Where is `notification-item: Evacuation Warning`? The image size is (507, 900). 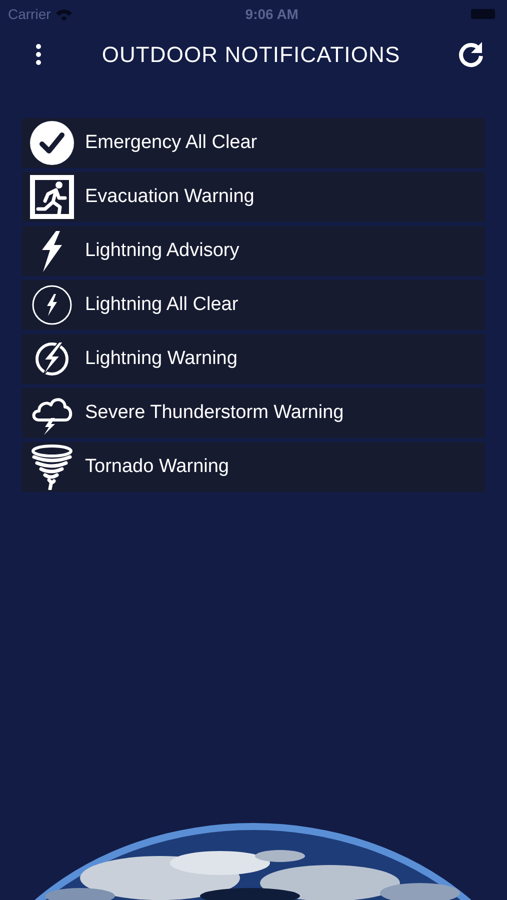
notification-item: Evacuation Warning is located at coordinates (253, 197).